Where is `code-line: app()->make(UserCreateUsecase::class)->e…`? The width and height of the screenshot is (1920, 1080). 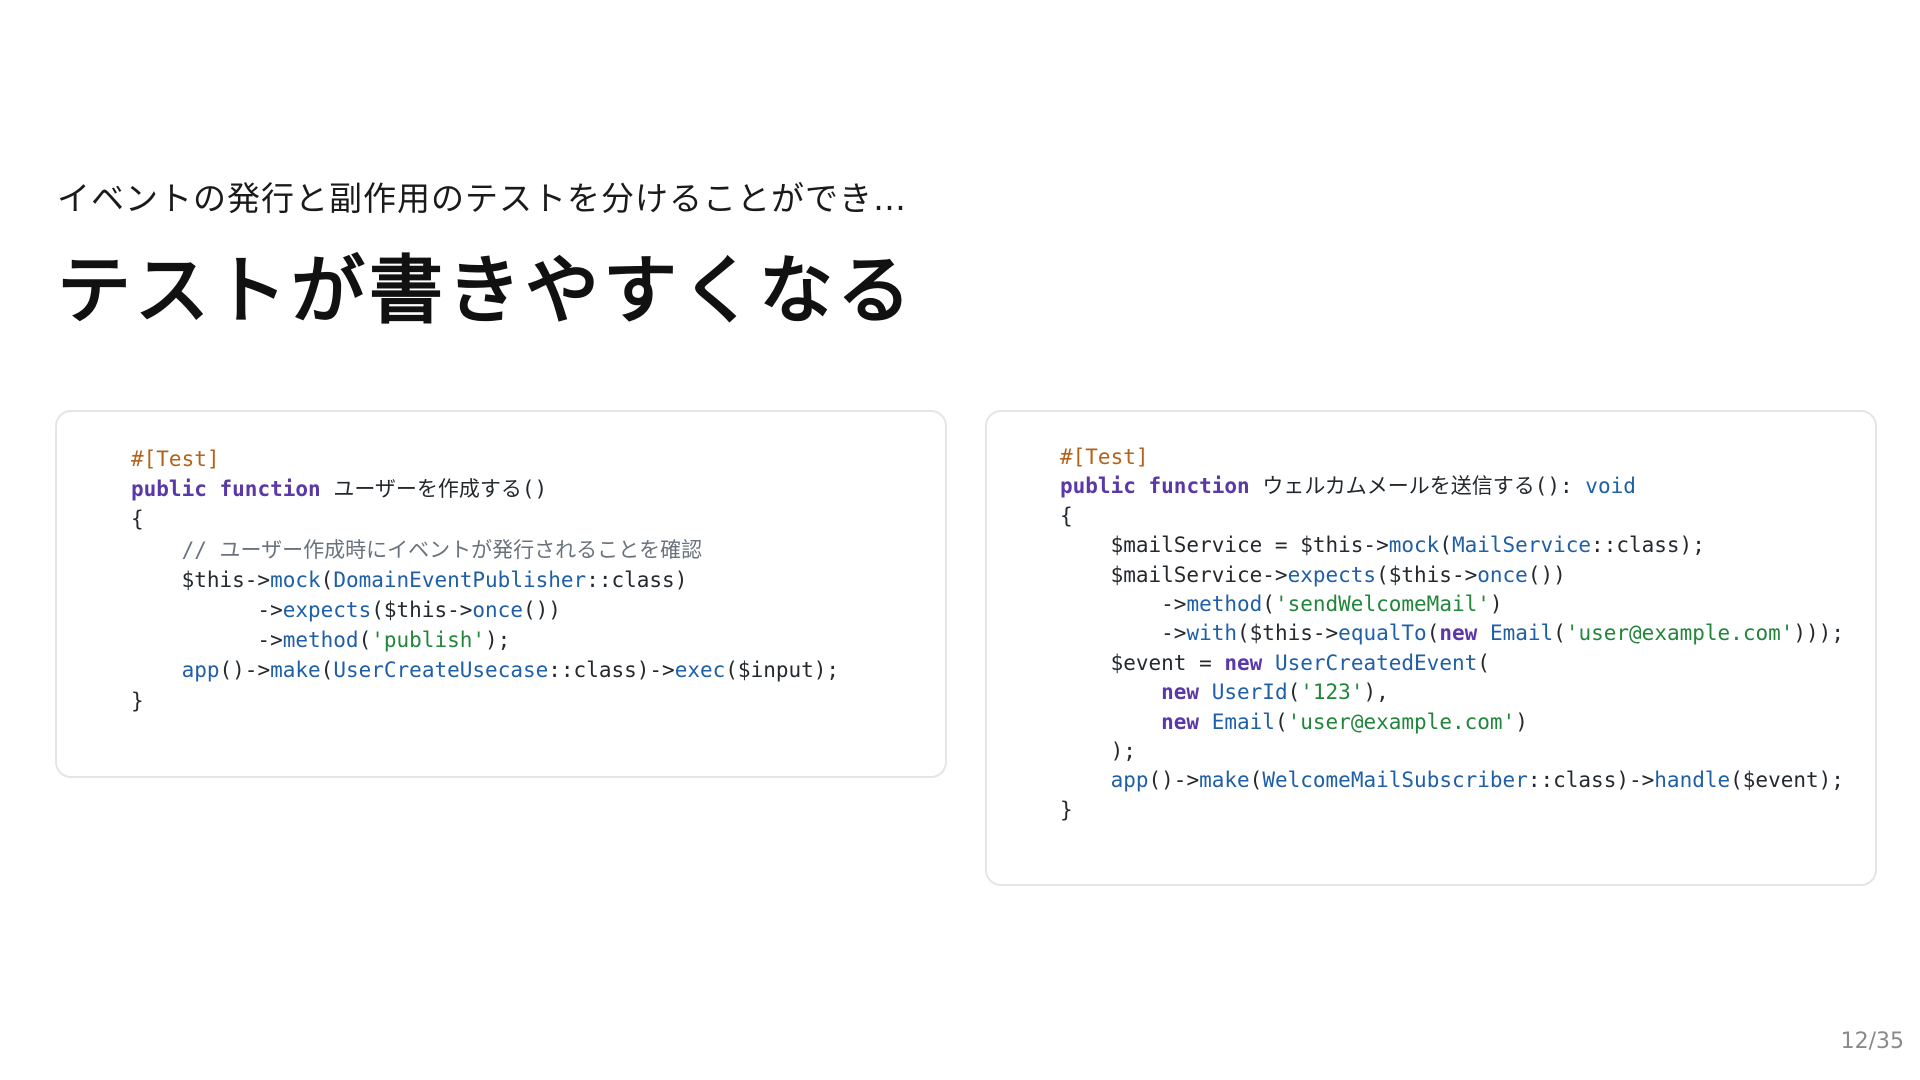
code-line: app()->make(UserCreateUsecase::class)->e… is located at coordinates (485, 670).